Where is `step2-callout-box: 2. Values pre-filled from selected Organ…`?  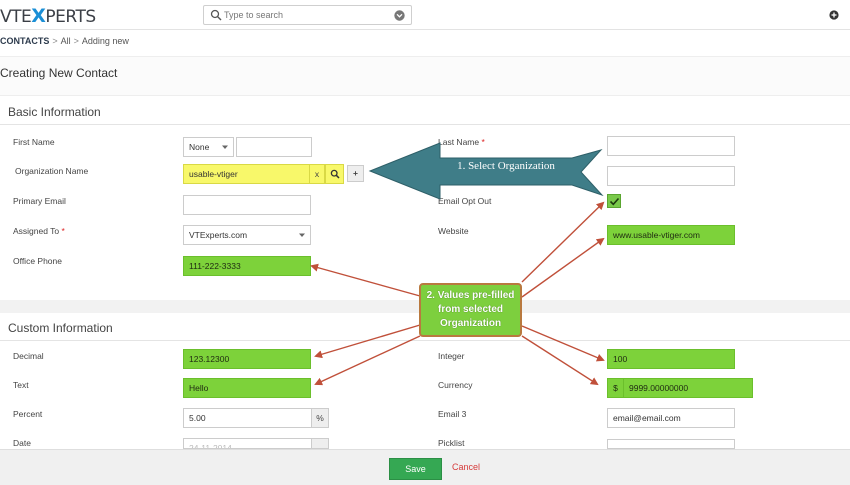
step2-callout-box: 2. Values pre-filled from selected Organ… is located at coordinates (470, 310).